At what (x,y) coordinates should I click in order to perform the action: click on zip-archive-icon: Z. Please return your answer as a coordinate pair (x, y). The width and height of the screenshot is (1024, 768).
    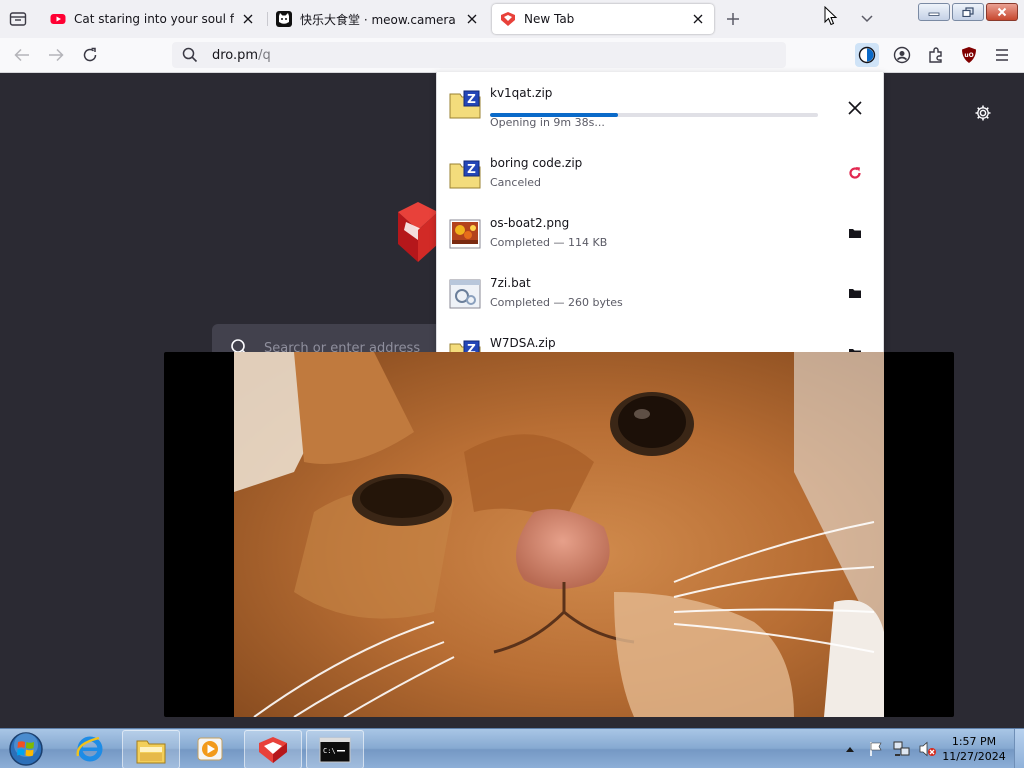
    Looking at the image, I should click on (465, 346).